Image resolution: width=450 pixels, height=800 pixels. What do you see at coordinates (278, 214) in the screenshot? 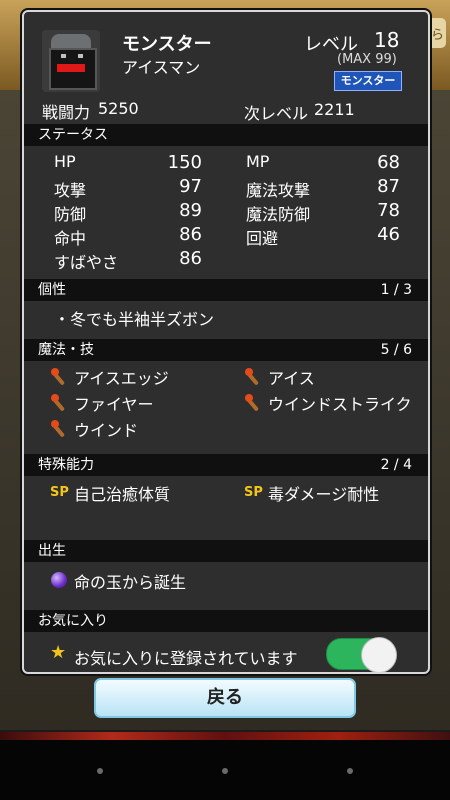
I see `stat-magic-defense-label: 魔法防御` at bounding box center [278, 214].